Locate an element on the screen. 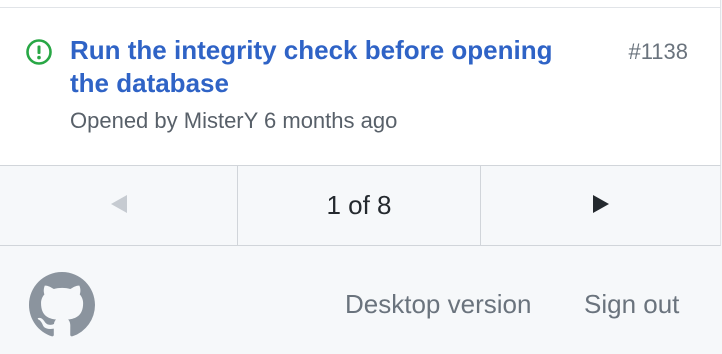 This screenshot has width=722, height=354. previous-page-button is located at coordinates (119, 205).